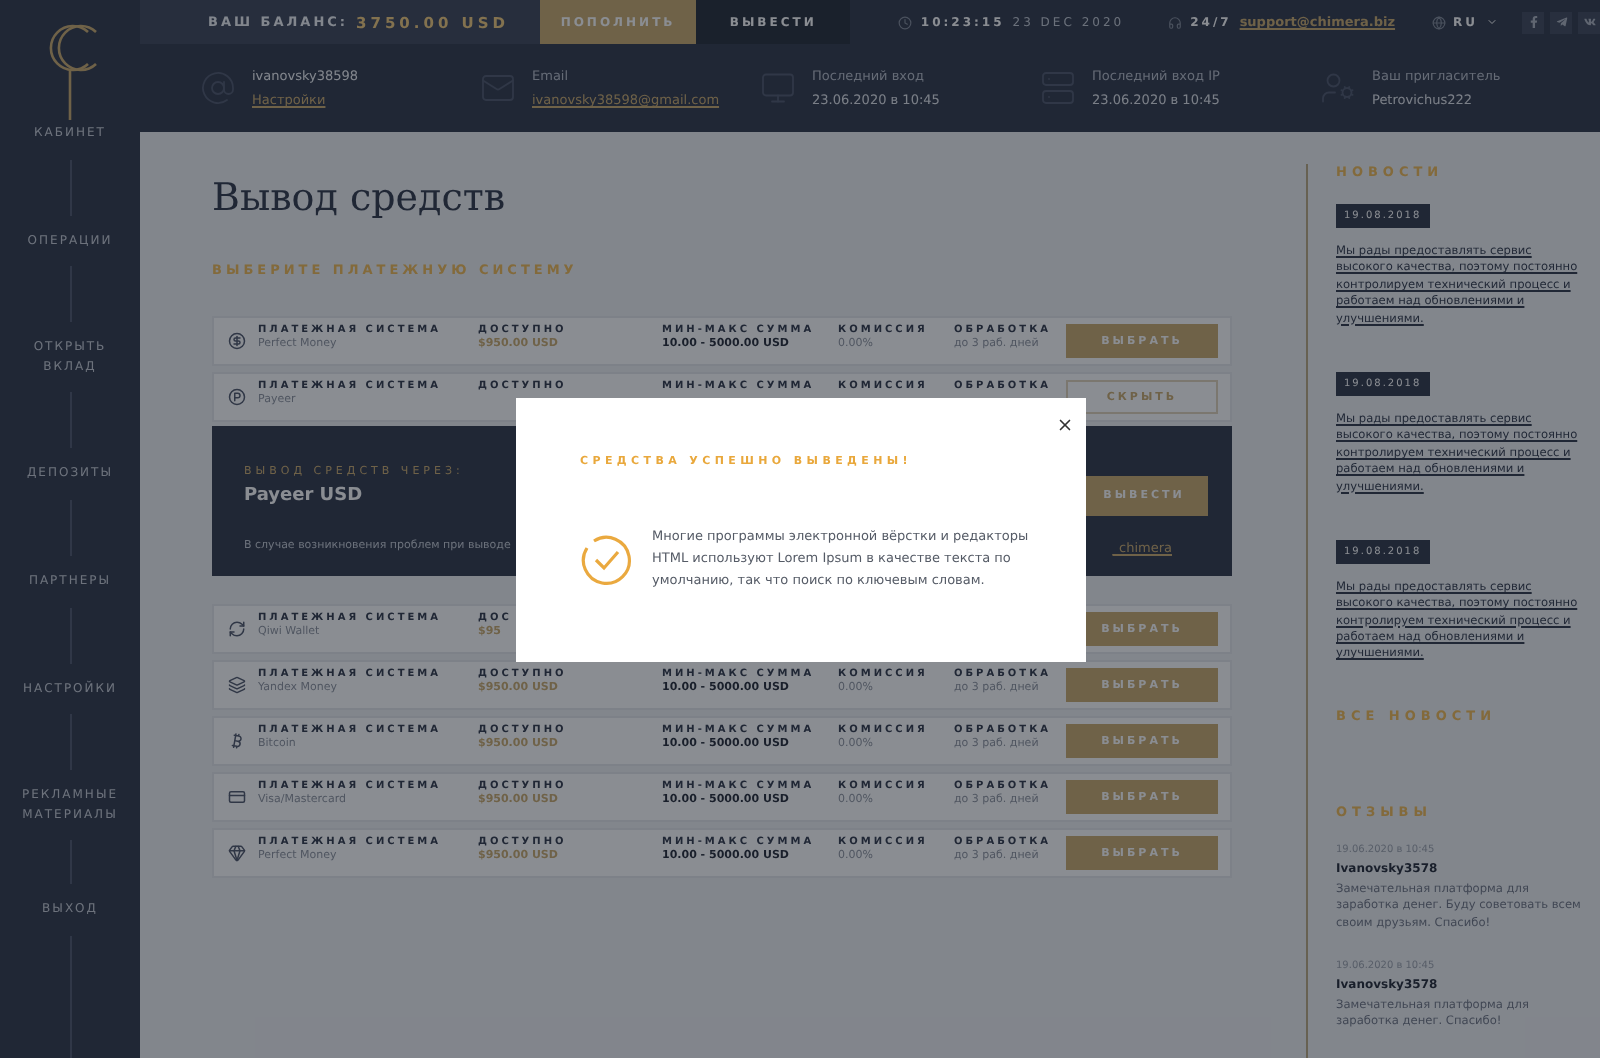 Image resolution: width=1600 pixels, height=1058 pixels. What do you see at coordinates (1492, 22) in the screenshot?
I see `chevron-down-icon` at bounding box center [1492, 22].